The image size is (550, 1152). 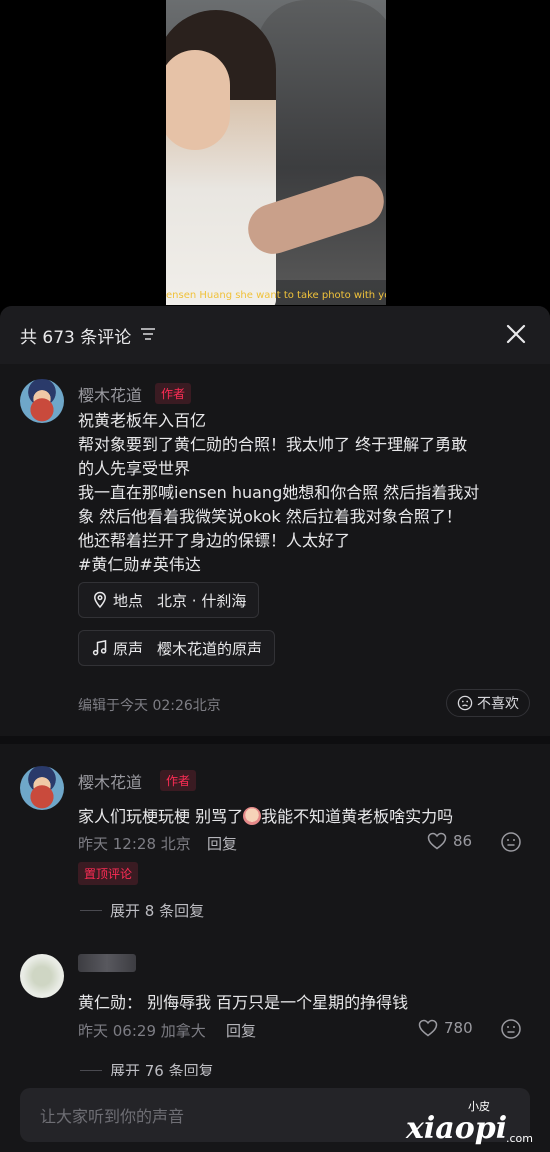 I want to click on sad-face-icon, so click(x=465, y=703).